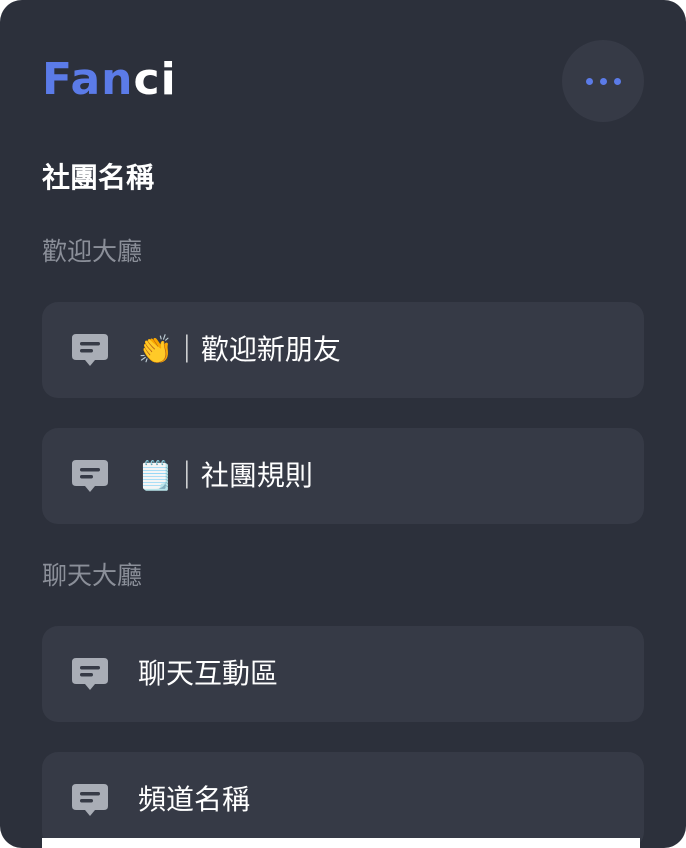 Image resolution: width=686 pixels, height=848 pixels. I want to click on section-label-welcome: 歡迎大廳, so click(92, 251).